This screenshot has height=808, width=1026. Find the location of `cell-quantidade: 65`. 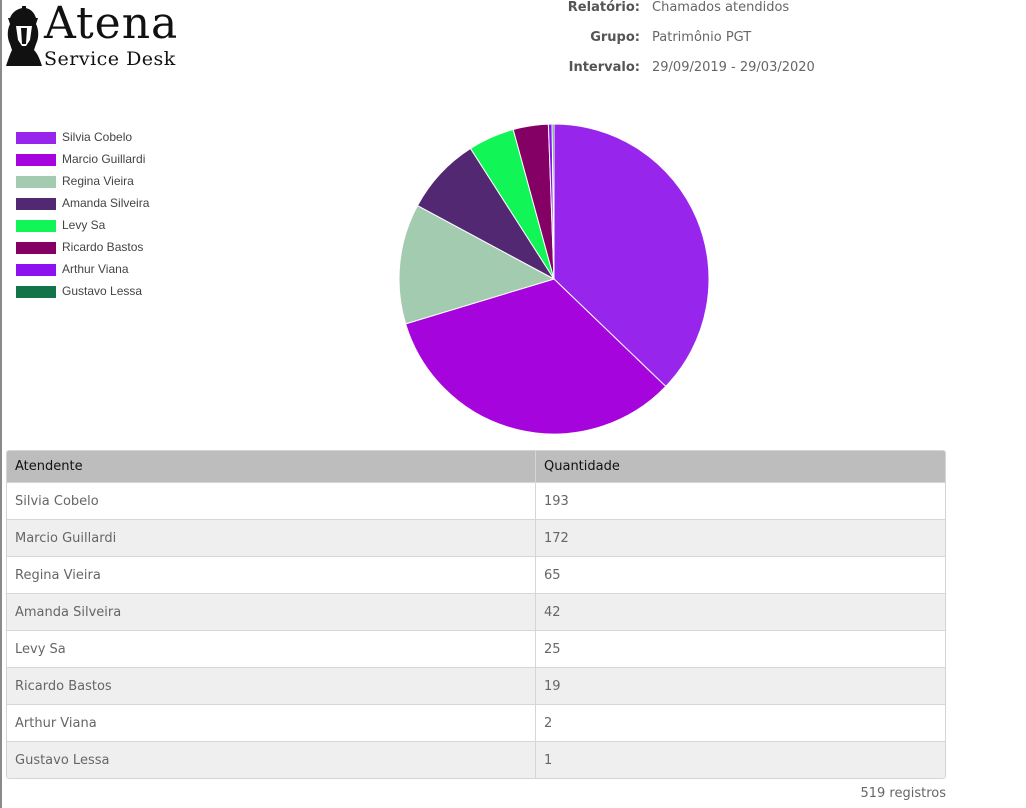

cell-quantidade: 65 is located at coordinates (740, 575).